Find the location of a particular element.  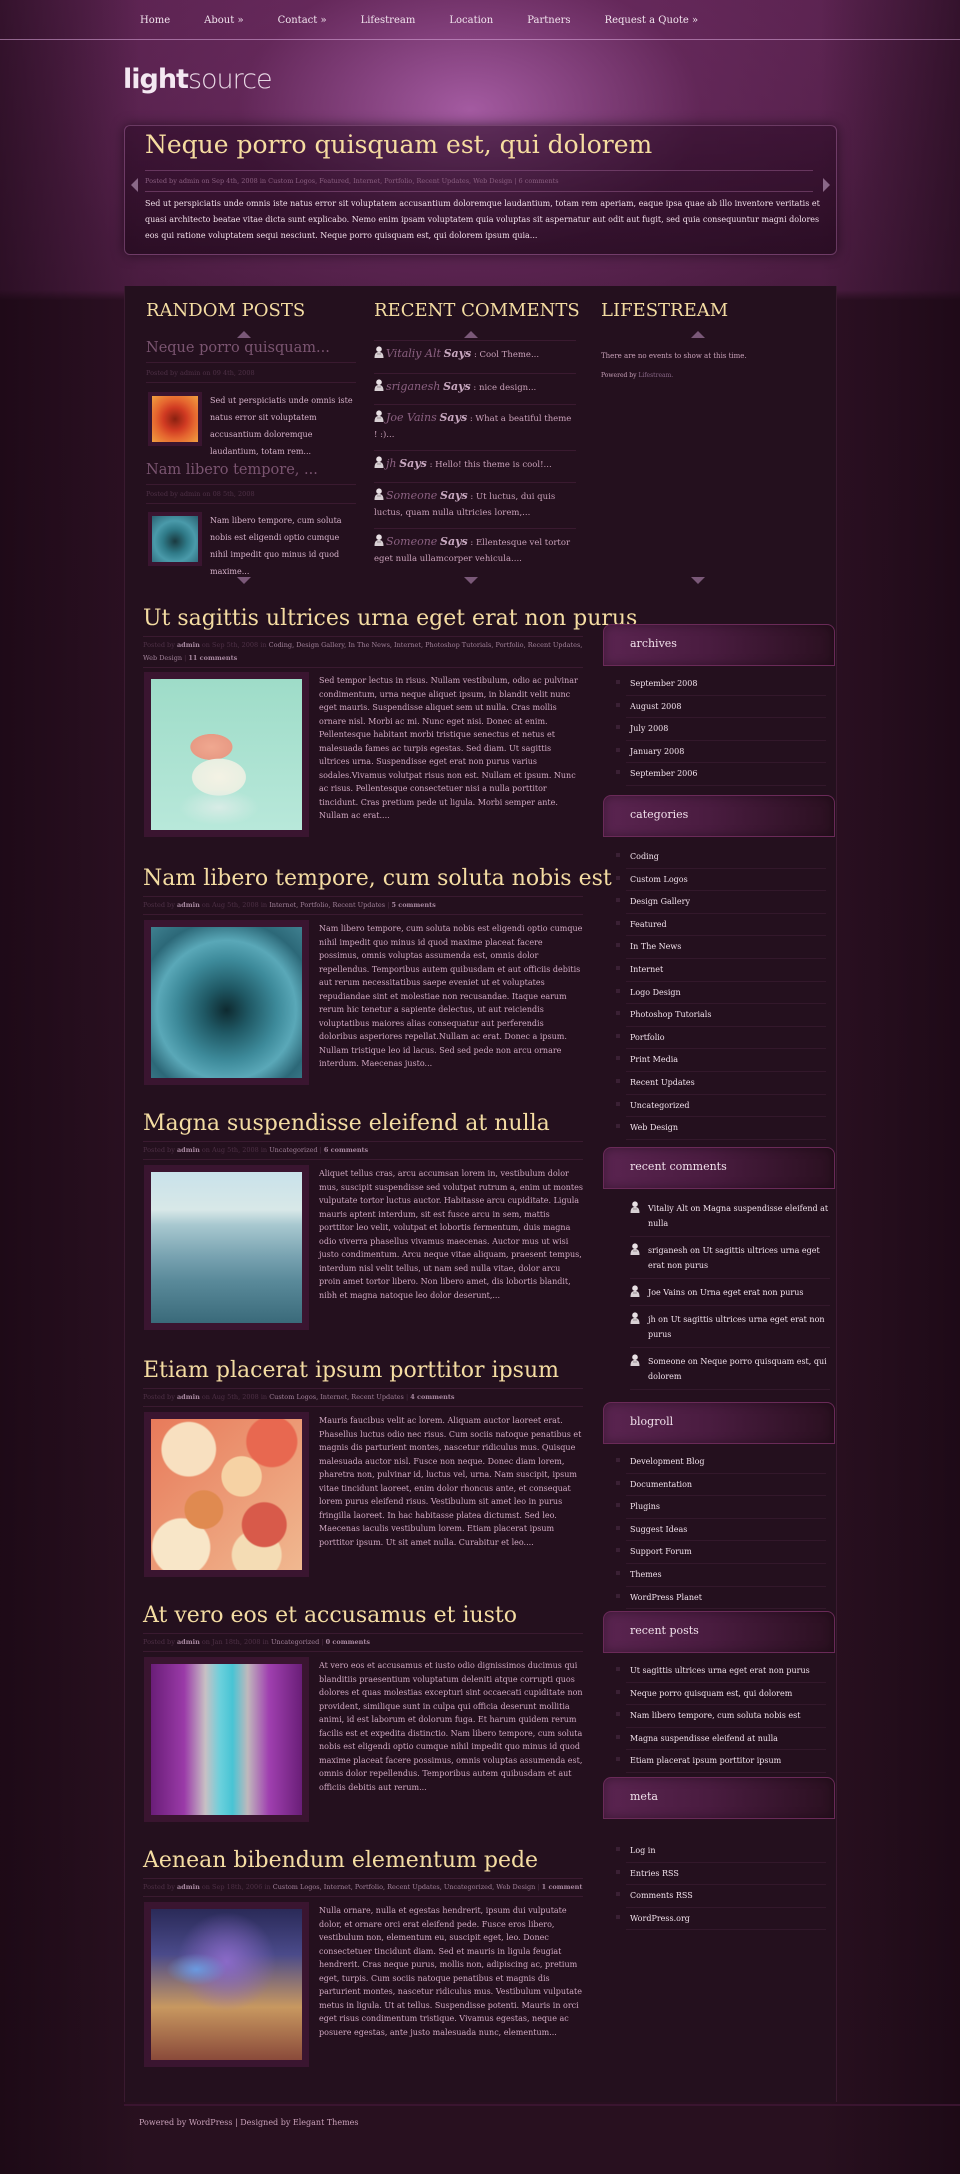

blogroll-item: Development Blog is located at coordinates (726, 1462).